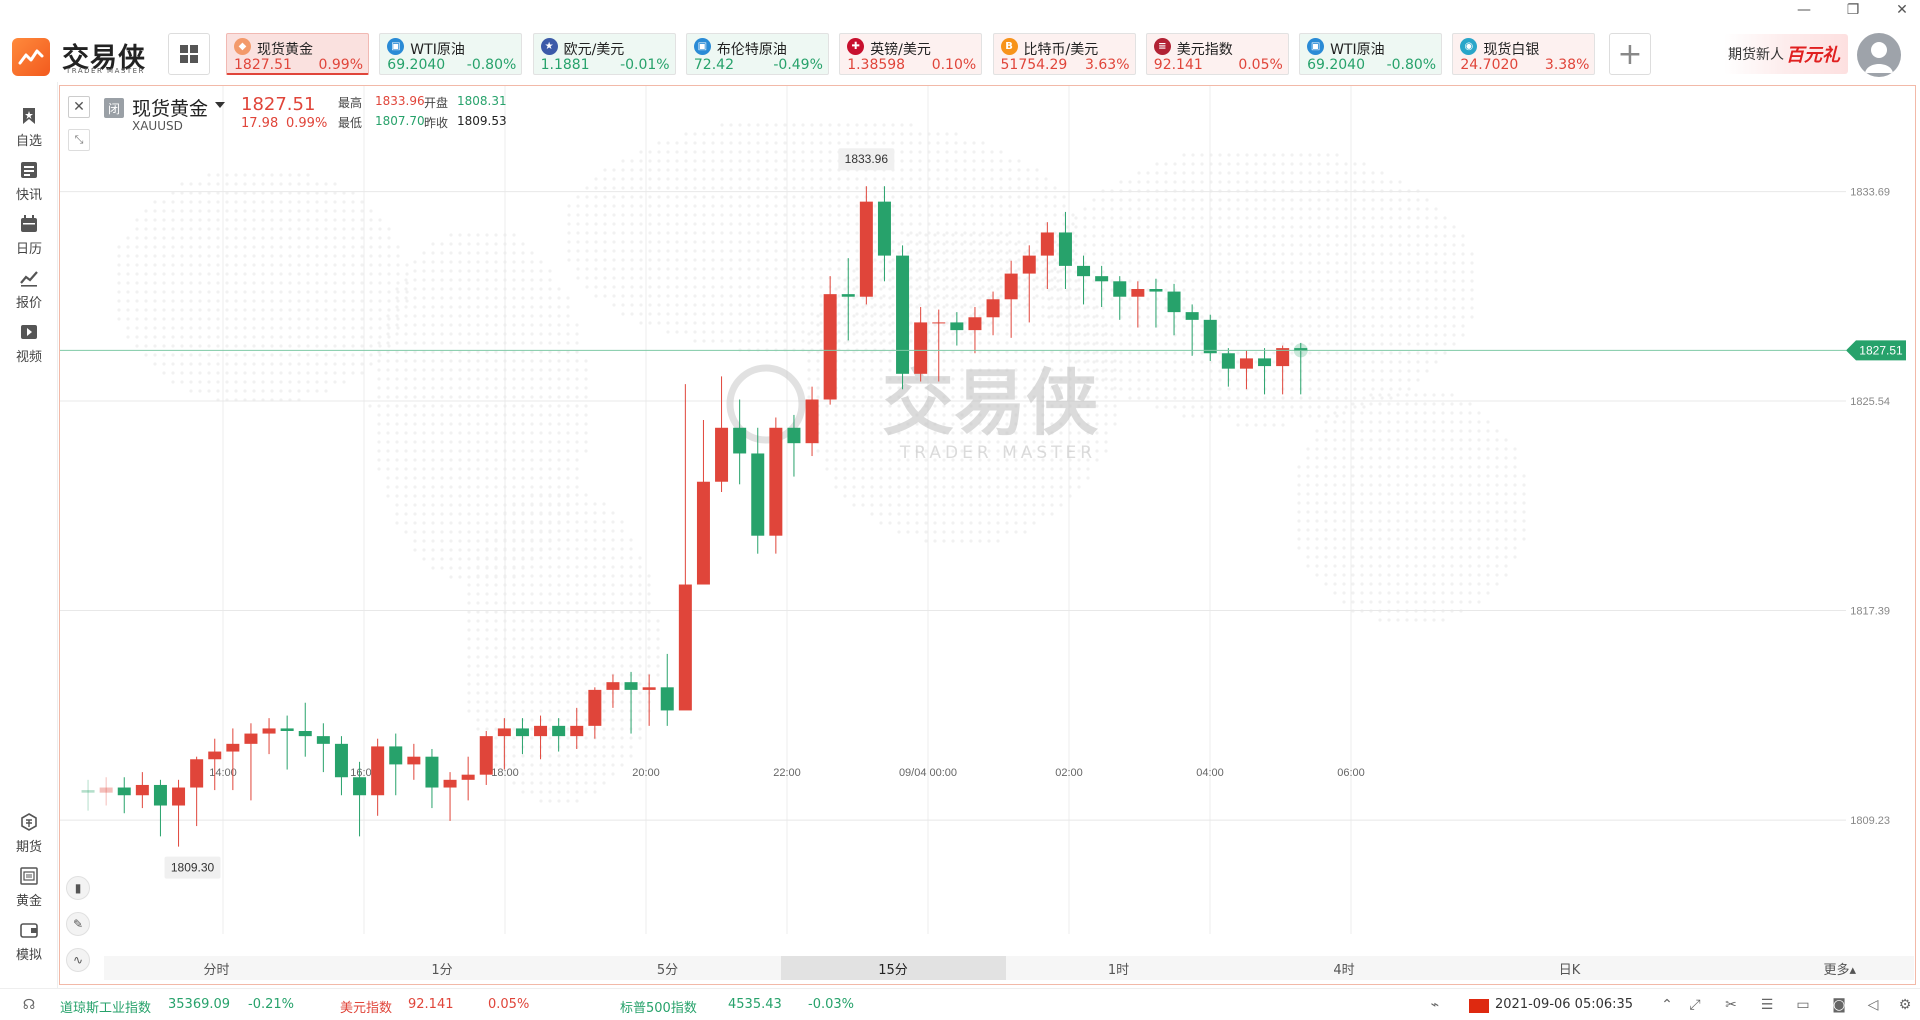 The image size is (1920, 1020). Describe the element at coordinates (1524, 54) in the screenshot. I see `quote-tab: ◉ 现货白银 24.7020 3.38%` at that location.